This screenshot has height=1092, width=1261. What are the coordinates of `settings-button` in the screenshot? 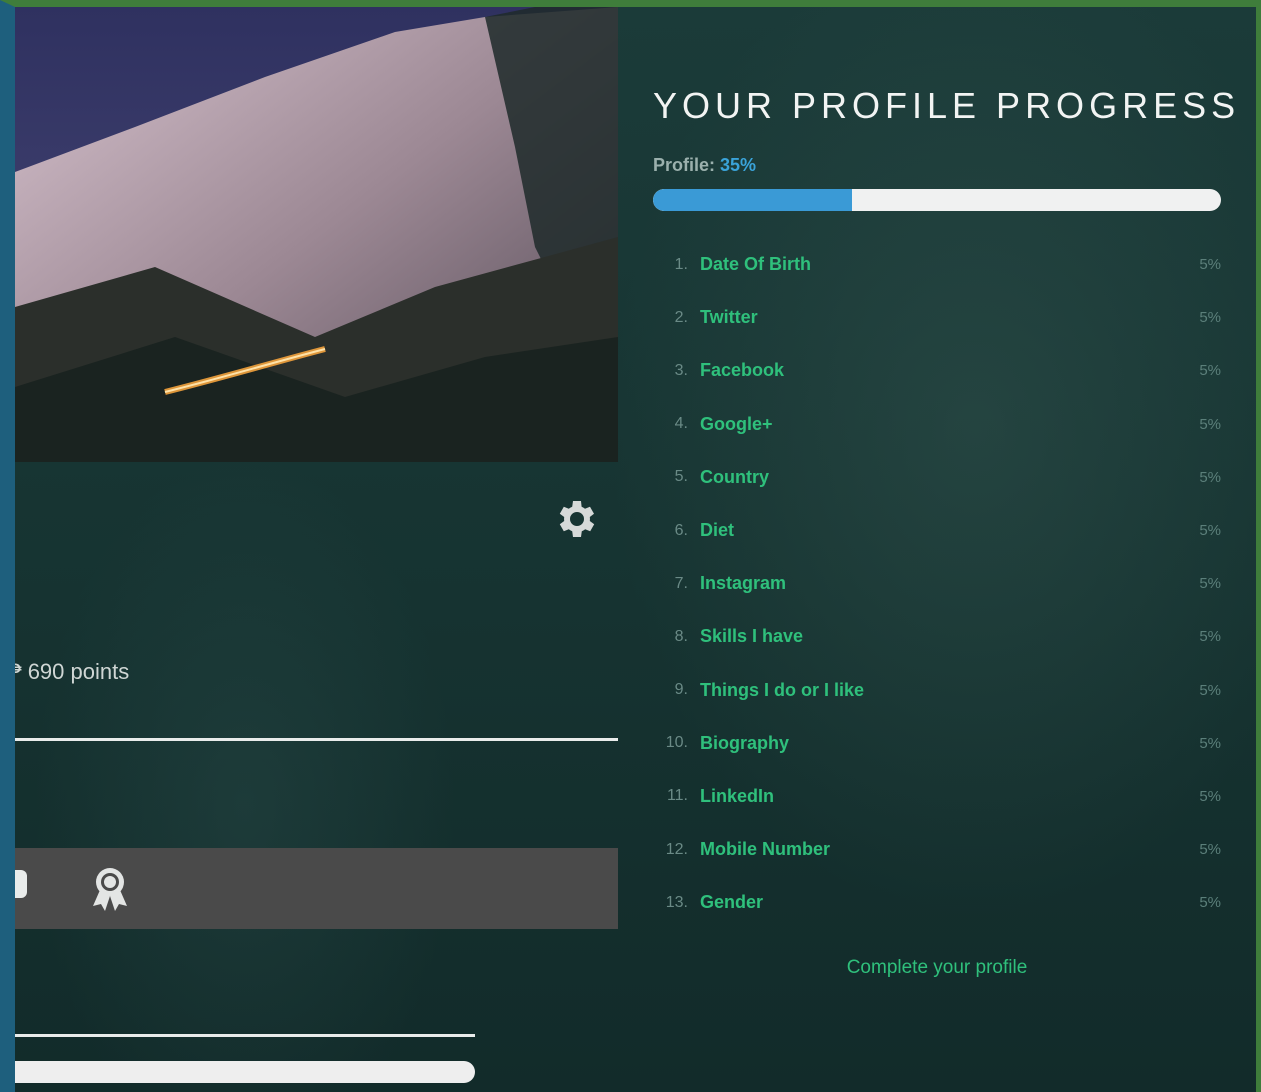 It's located at (575, 519).